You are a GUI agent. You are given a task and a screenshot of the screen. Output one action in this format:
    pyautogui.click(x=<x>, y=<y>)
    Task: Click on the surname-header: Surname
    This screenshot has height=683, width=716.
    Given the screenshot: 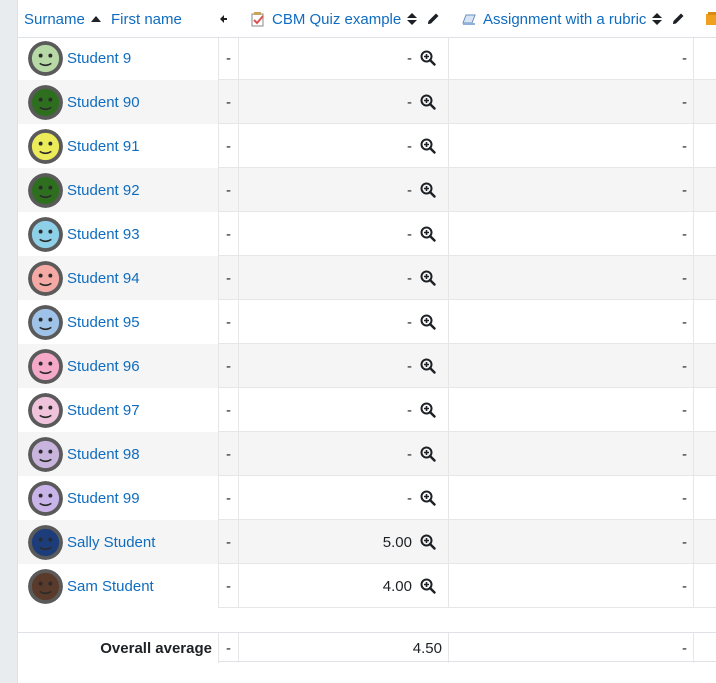 What is the action you would take?
    pyautogui.click(x=62, y=19)
    